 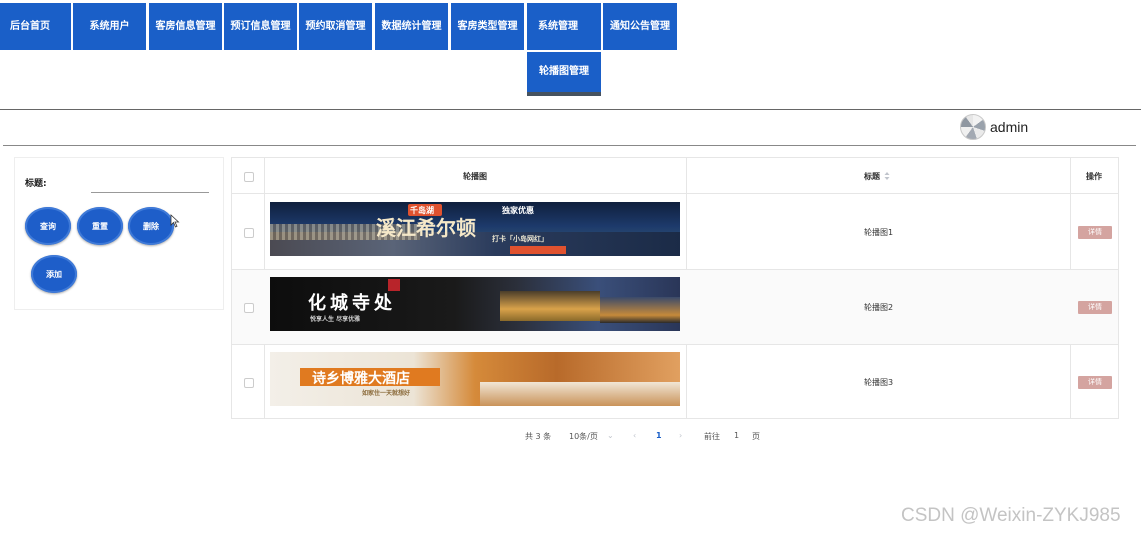 What do you see at coordinates (1009, 127) in the screenshot?
I see `username: admin` at bounding box center [1009, 127].